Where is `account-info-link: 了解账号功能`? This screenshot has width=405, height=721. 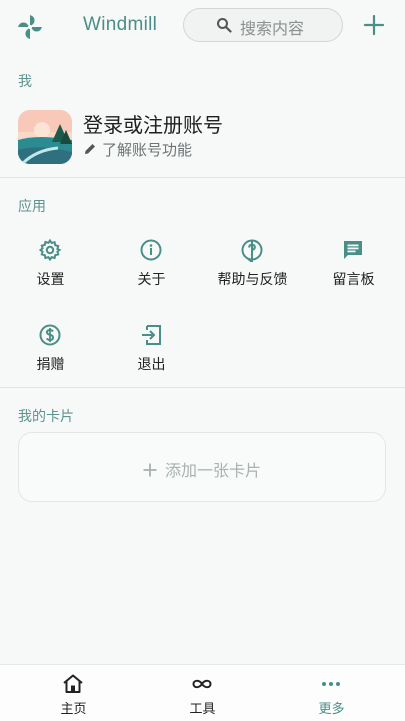
account-info-link: 了解账号功能 is located at coordinates (137, 149).